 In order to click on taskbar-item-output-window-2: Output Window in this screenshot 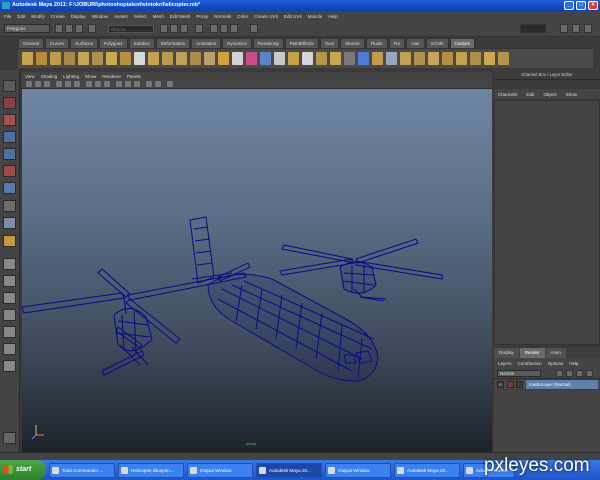, I will do `click(358, 470)`.